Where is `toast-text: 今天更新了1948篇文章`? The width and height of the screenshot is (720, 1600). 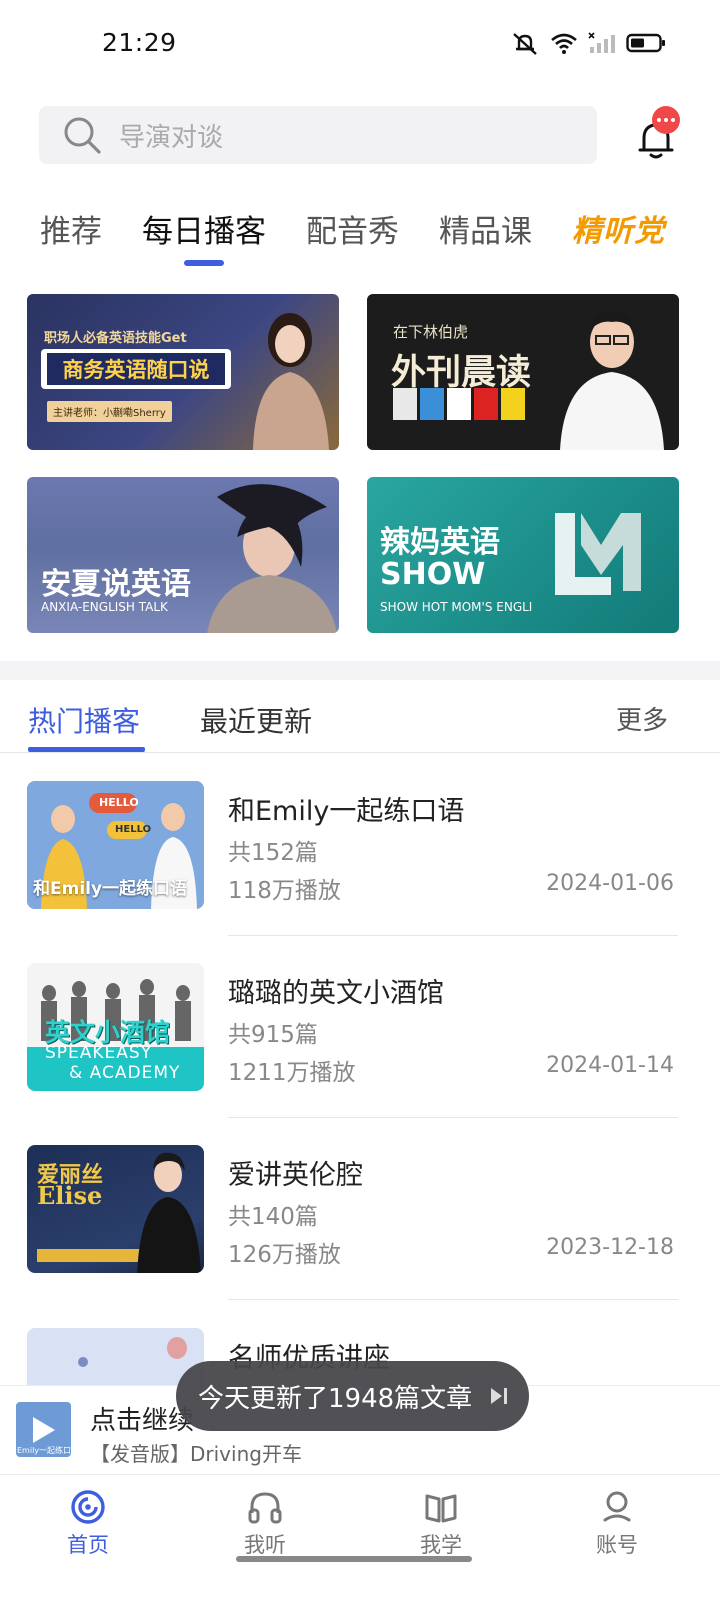 toast-text: 今天更新了1948篇文章 is located at coordinates (335, 1398).